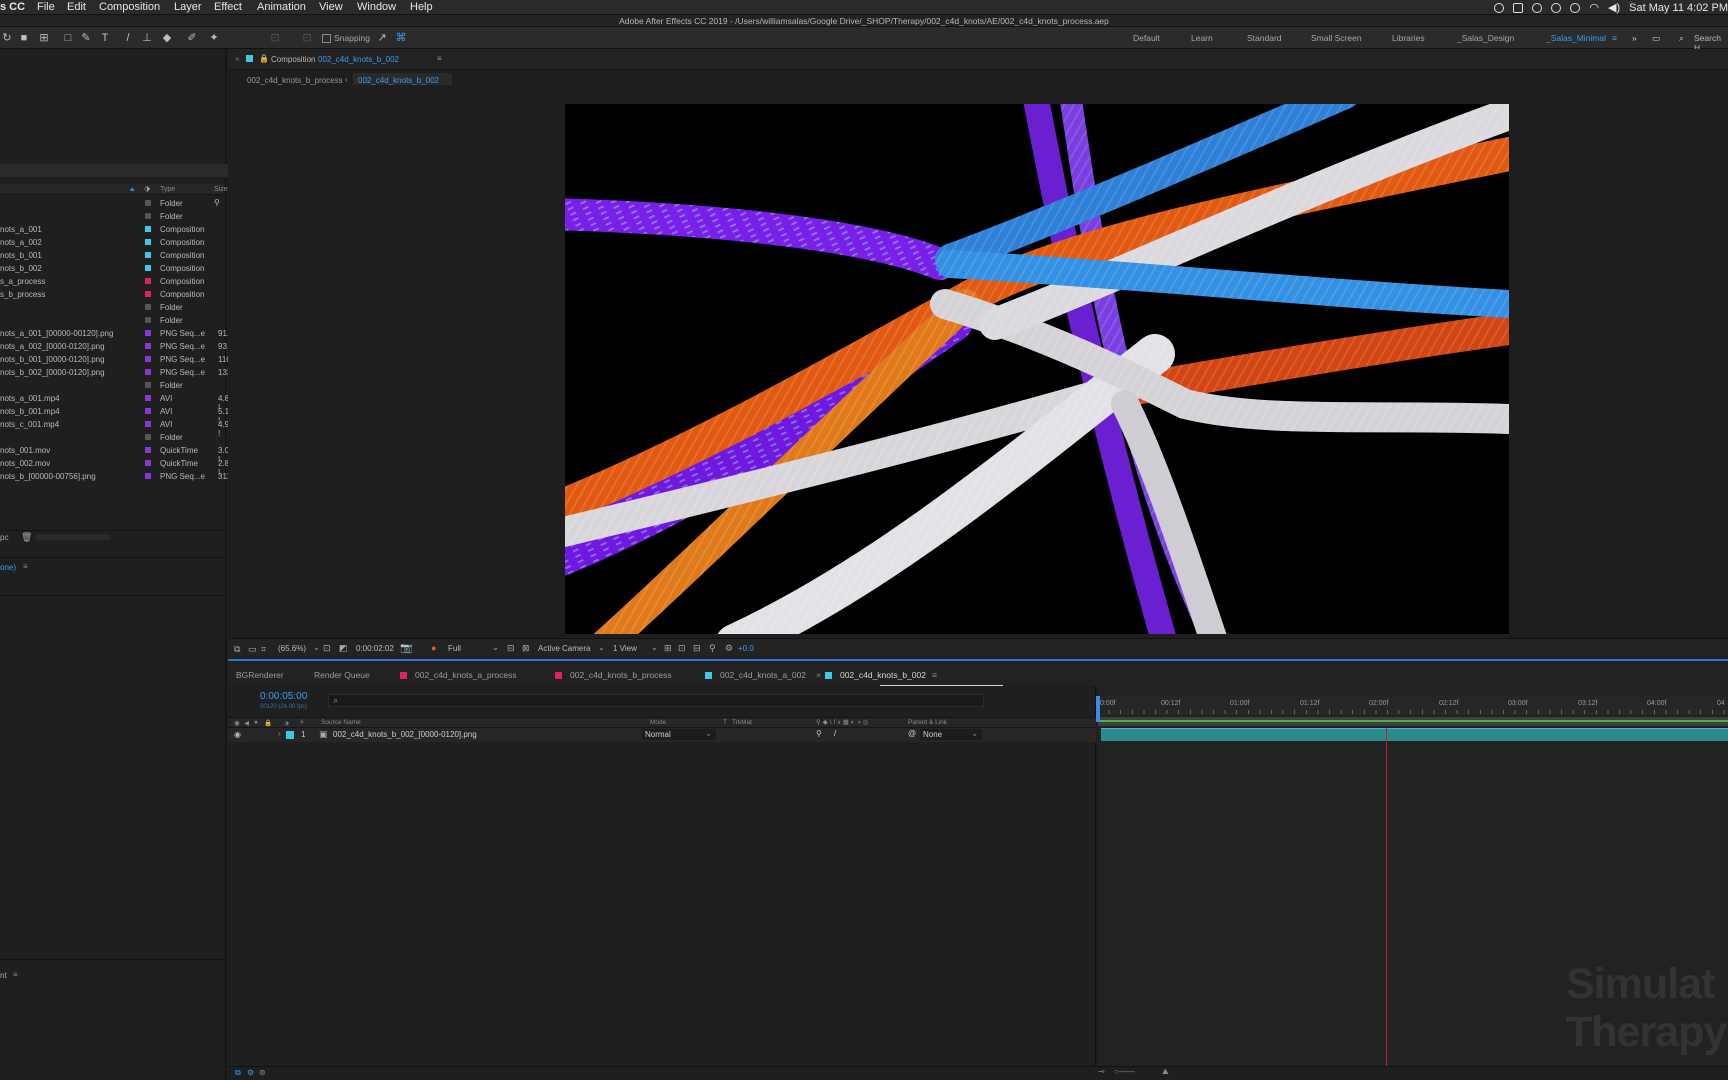  I want to click on app-menu: s CC, so click(12, 7).